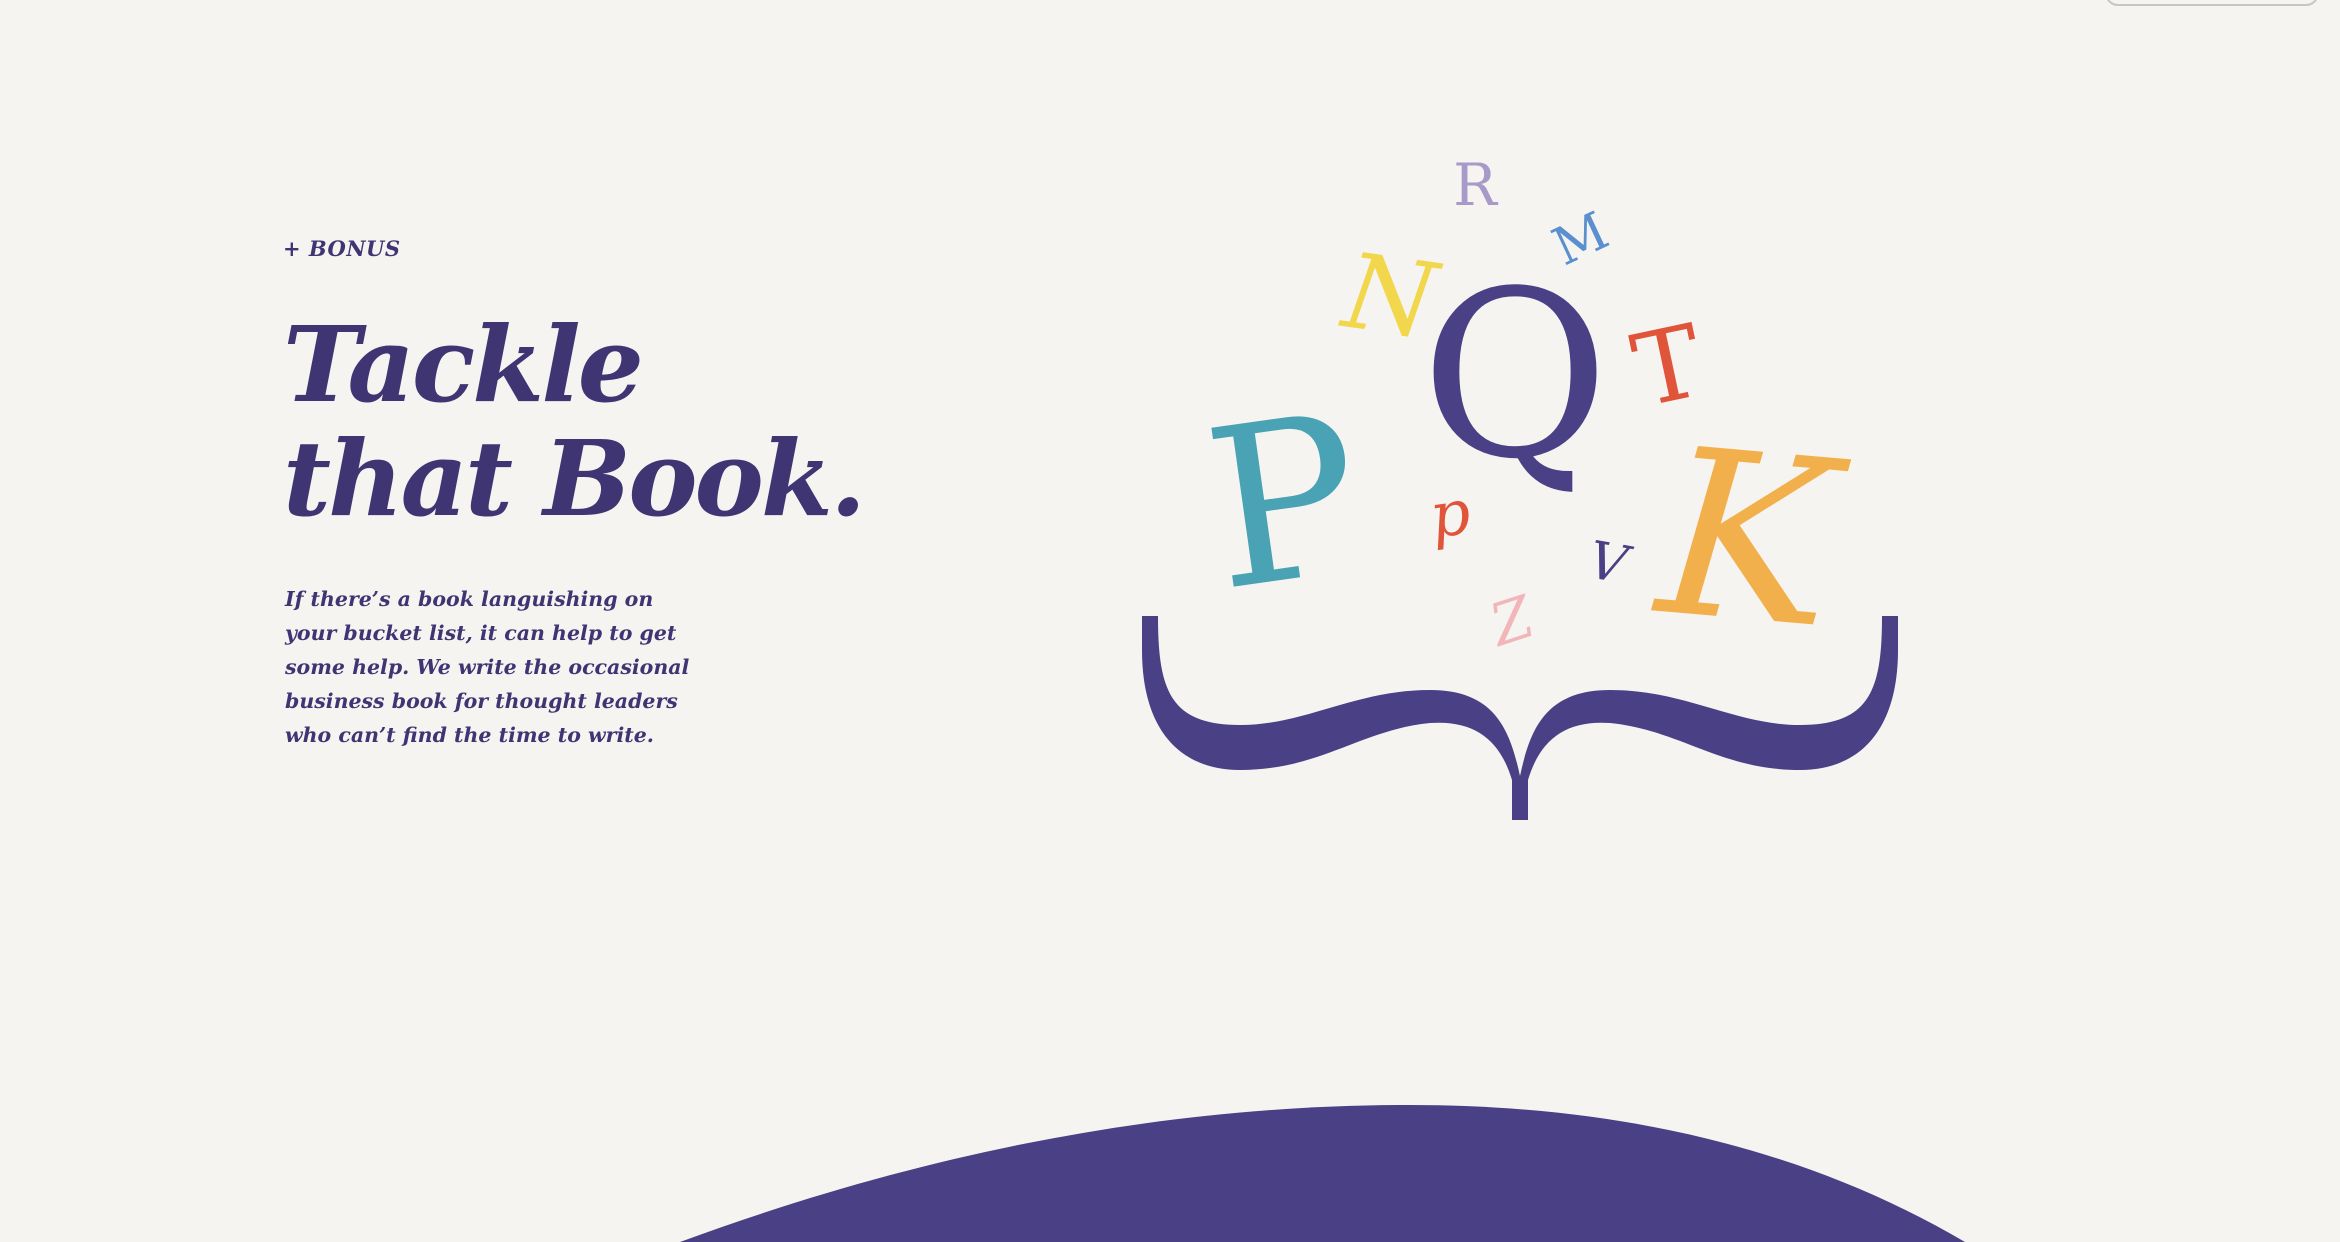 The width and height of the screenshot is (2340, 1242). I want to click on letter-r: R, so click(1476, 185).